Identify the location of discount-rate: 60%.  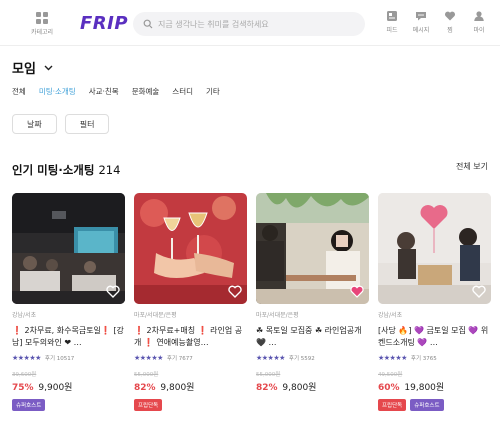
(389, 388).